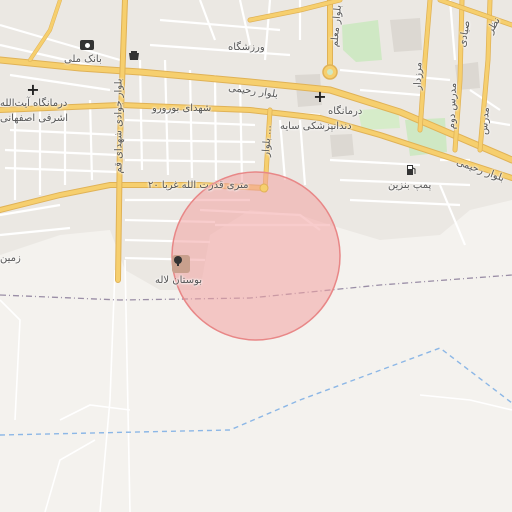  Describe the element at coordinates (246, 47) in the screenshot. I see `label-varzeshgah: ورزشگاه` at that location.